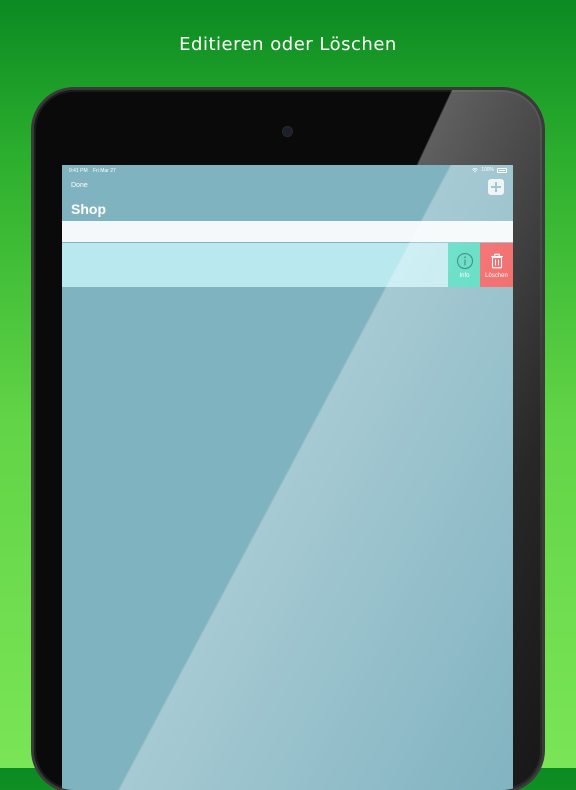 The height and width of the screenshot is (790, 576). Describe the element at coordinates (287, 172) in the screenshot. I see `status-bar: 9:41 PM Fri Mar 27 100%` at that location.